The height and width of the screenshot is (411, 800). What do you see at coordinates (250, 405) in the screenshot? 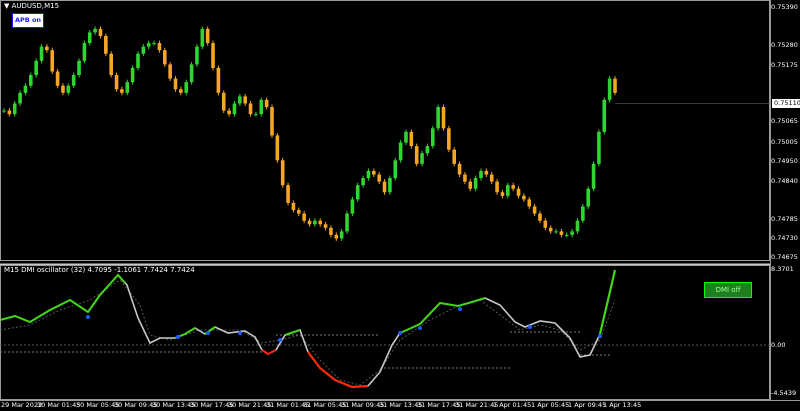
I see `time-label: 30 Mar 21:45` at bounding box center [250, 405].